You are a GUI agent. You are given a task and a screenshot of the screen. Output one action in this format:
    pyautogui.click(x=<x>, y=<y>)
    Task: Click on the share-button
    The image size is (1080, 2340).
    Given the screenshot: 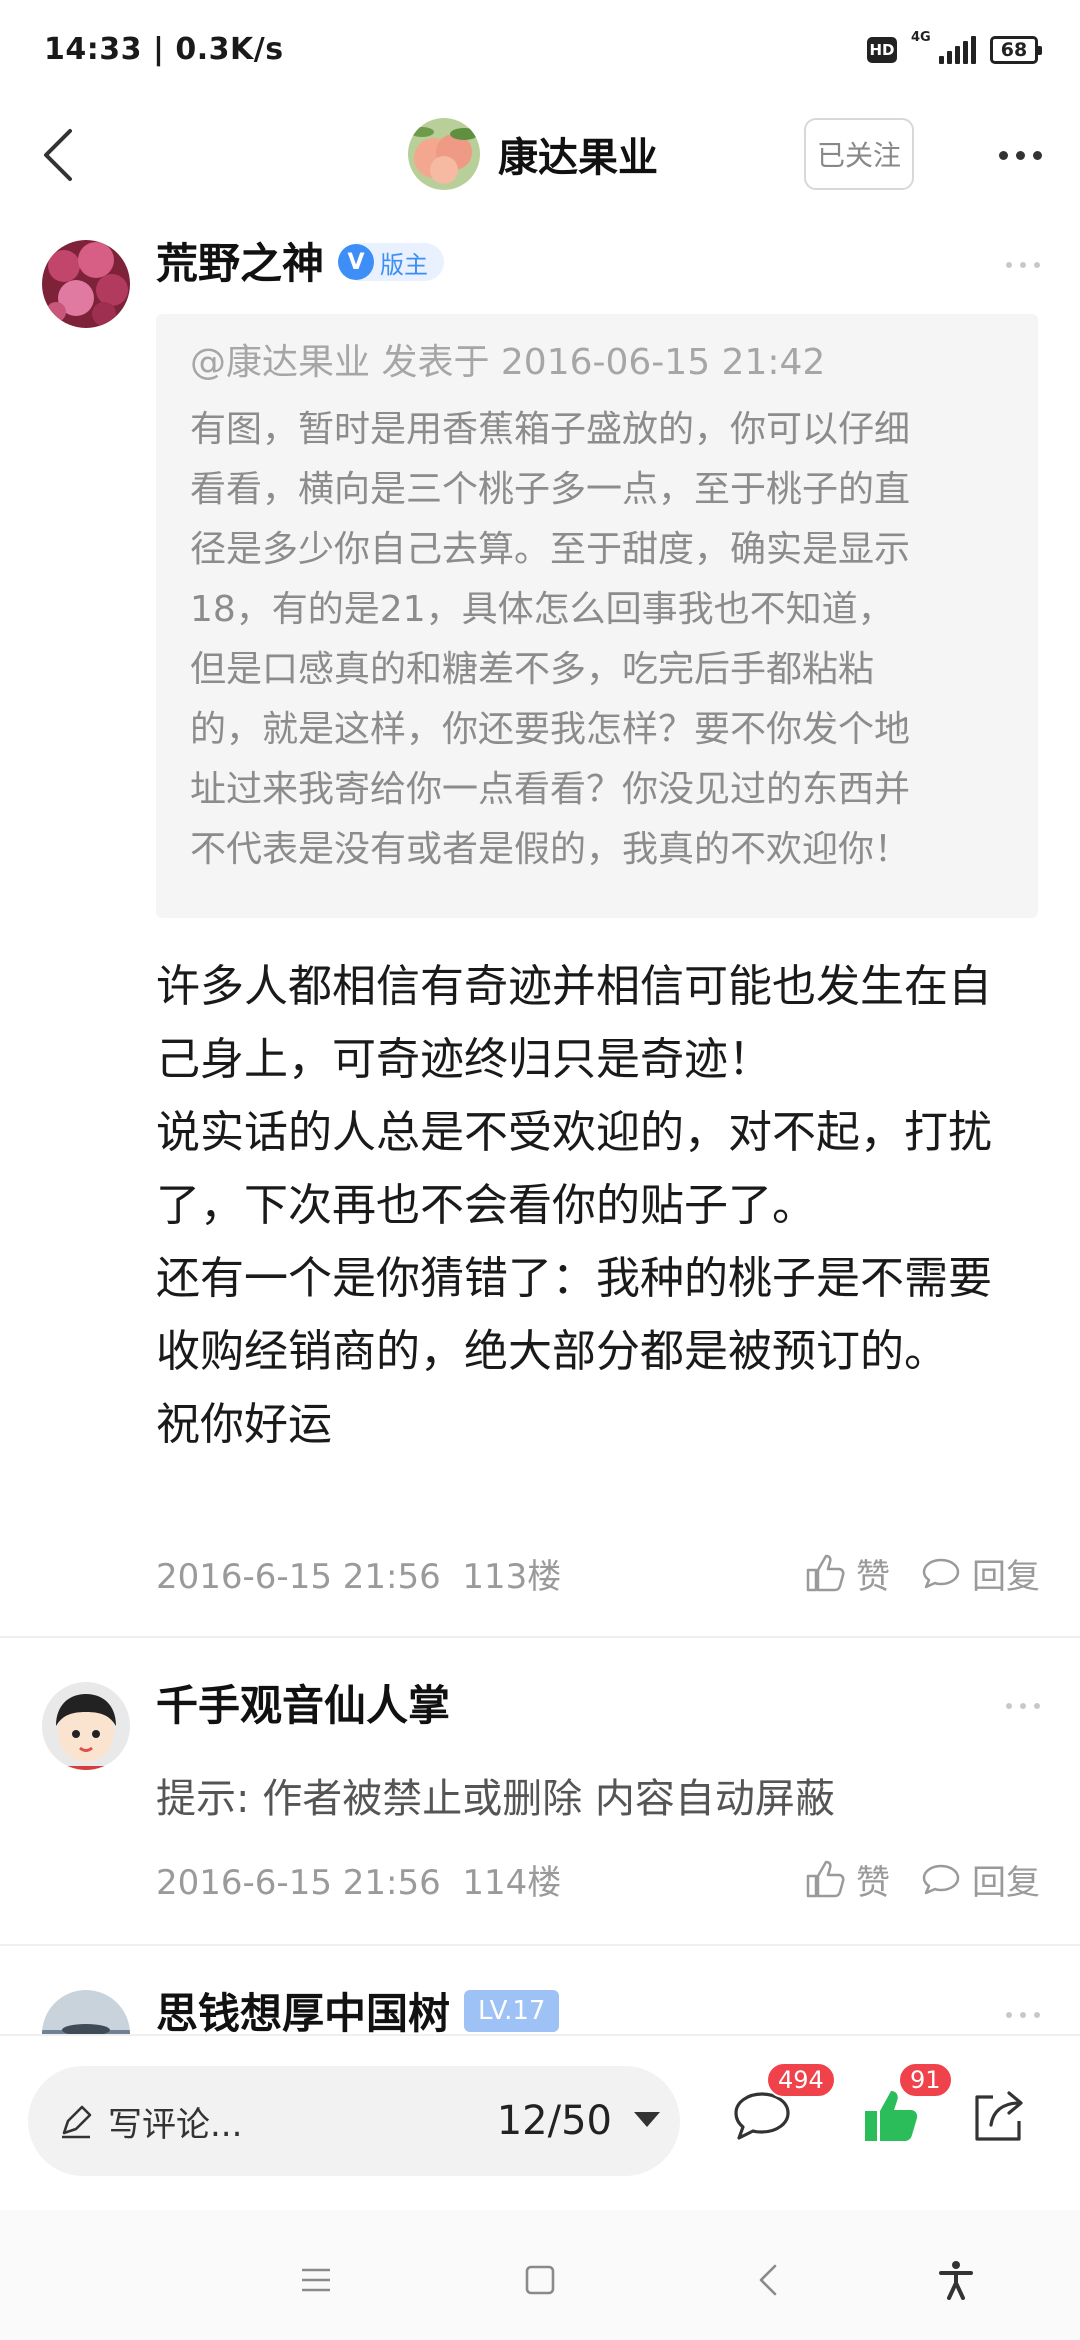 What is the action you would take?
    pyautogui.click(x=998, y=2116)
    